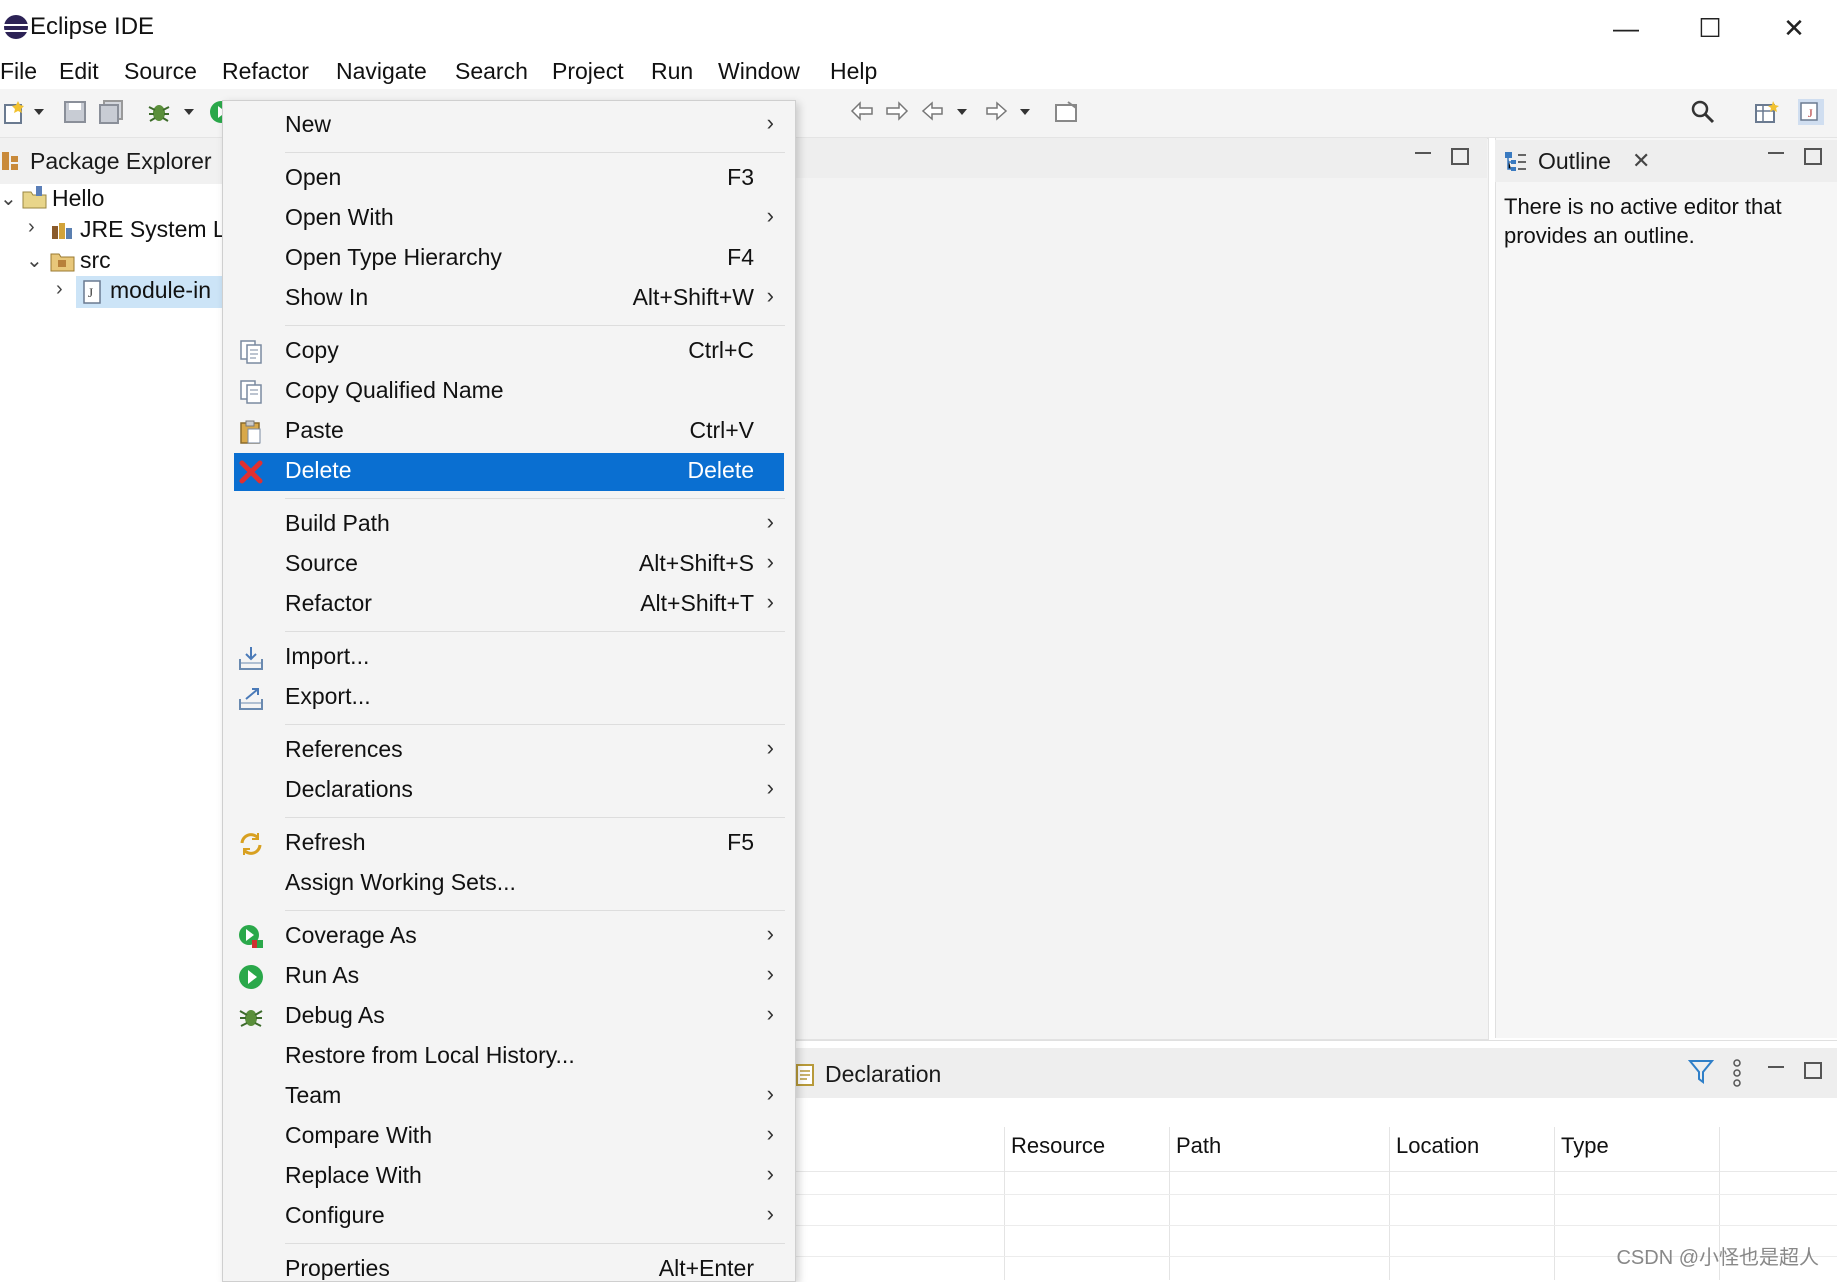  What do you see at coordinates (251, 844) in the screenshot?
I see `refresh-icon` at bounding box center [251, 844].